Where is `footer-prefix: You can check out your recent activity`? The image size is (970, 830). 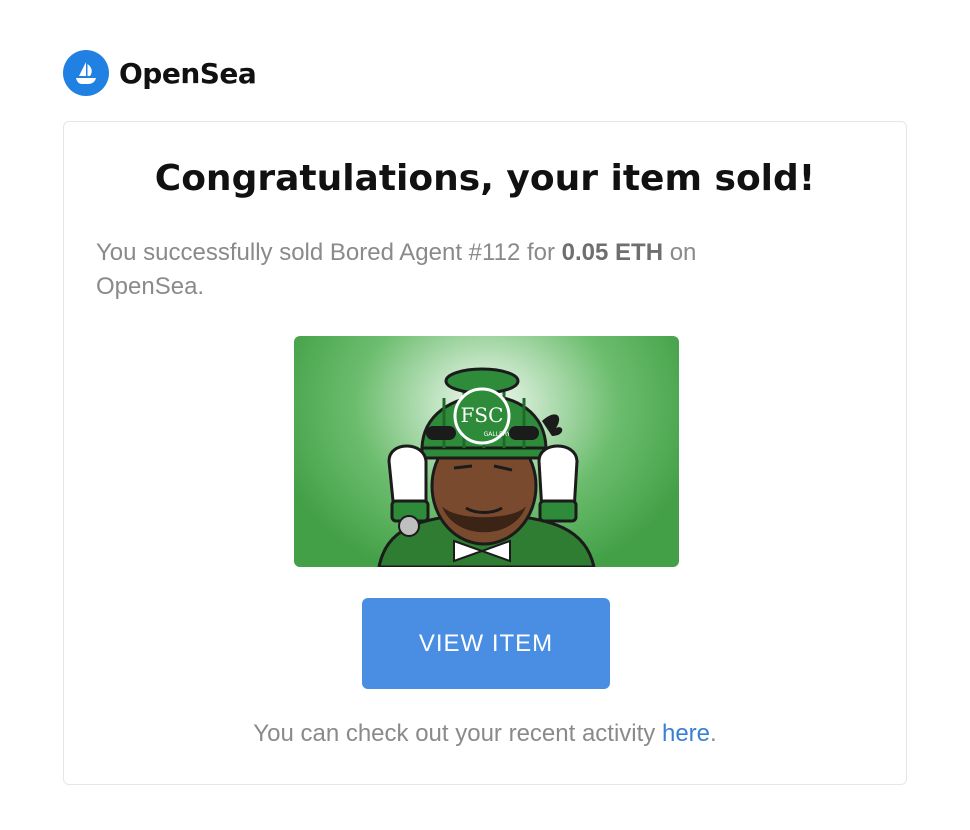
footer-prefix: You can check out your recent activity is located at coordinates (457, 733).